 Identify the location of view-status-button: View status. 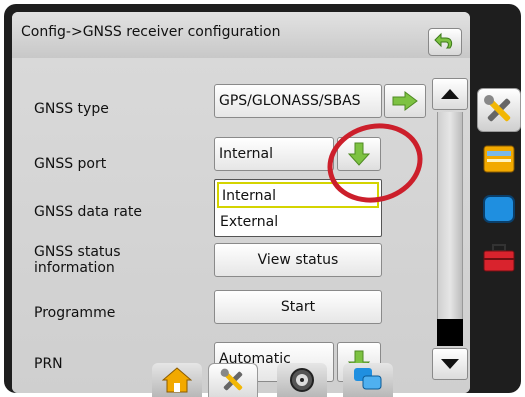
(298, 260).